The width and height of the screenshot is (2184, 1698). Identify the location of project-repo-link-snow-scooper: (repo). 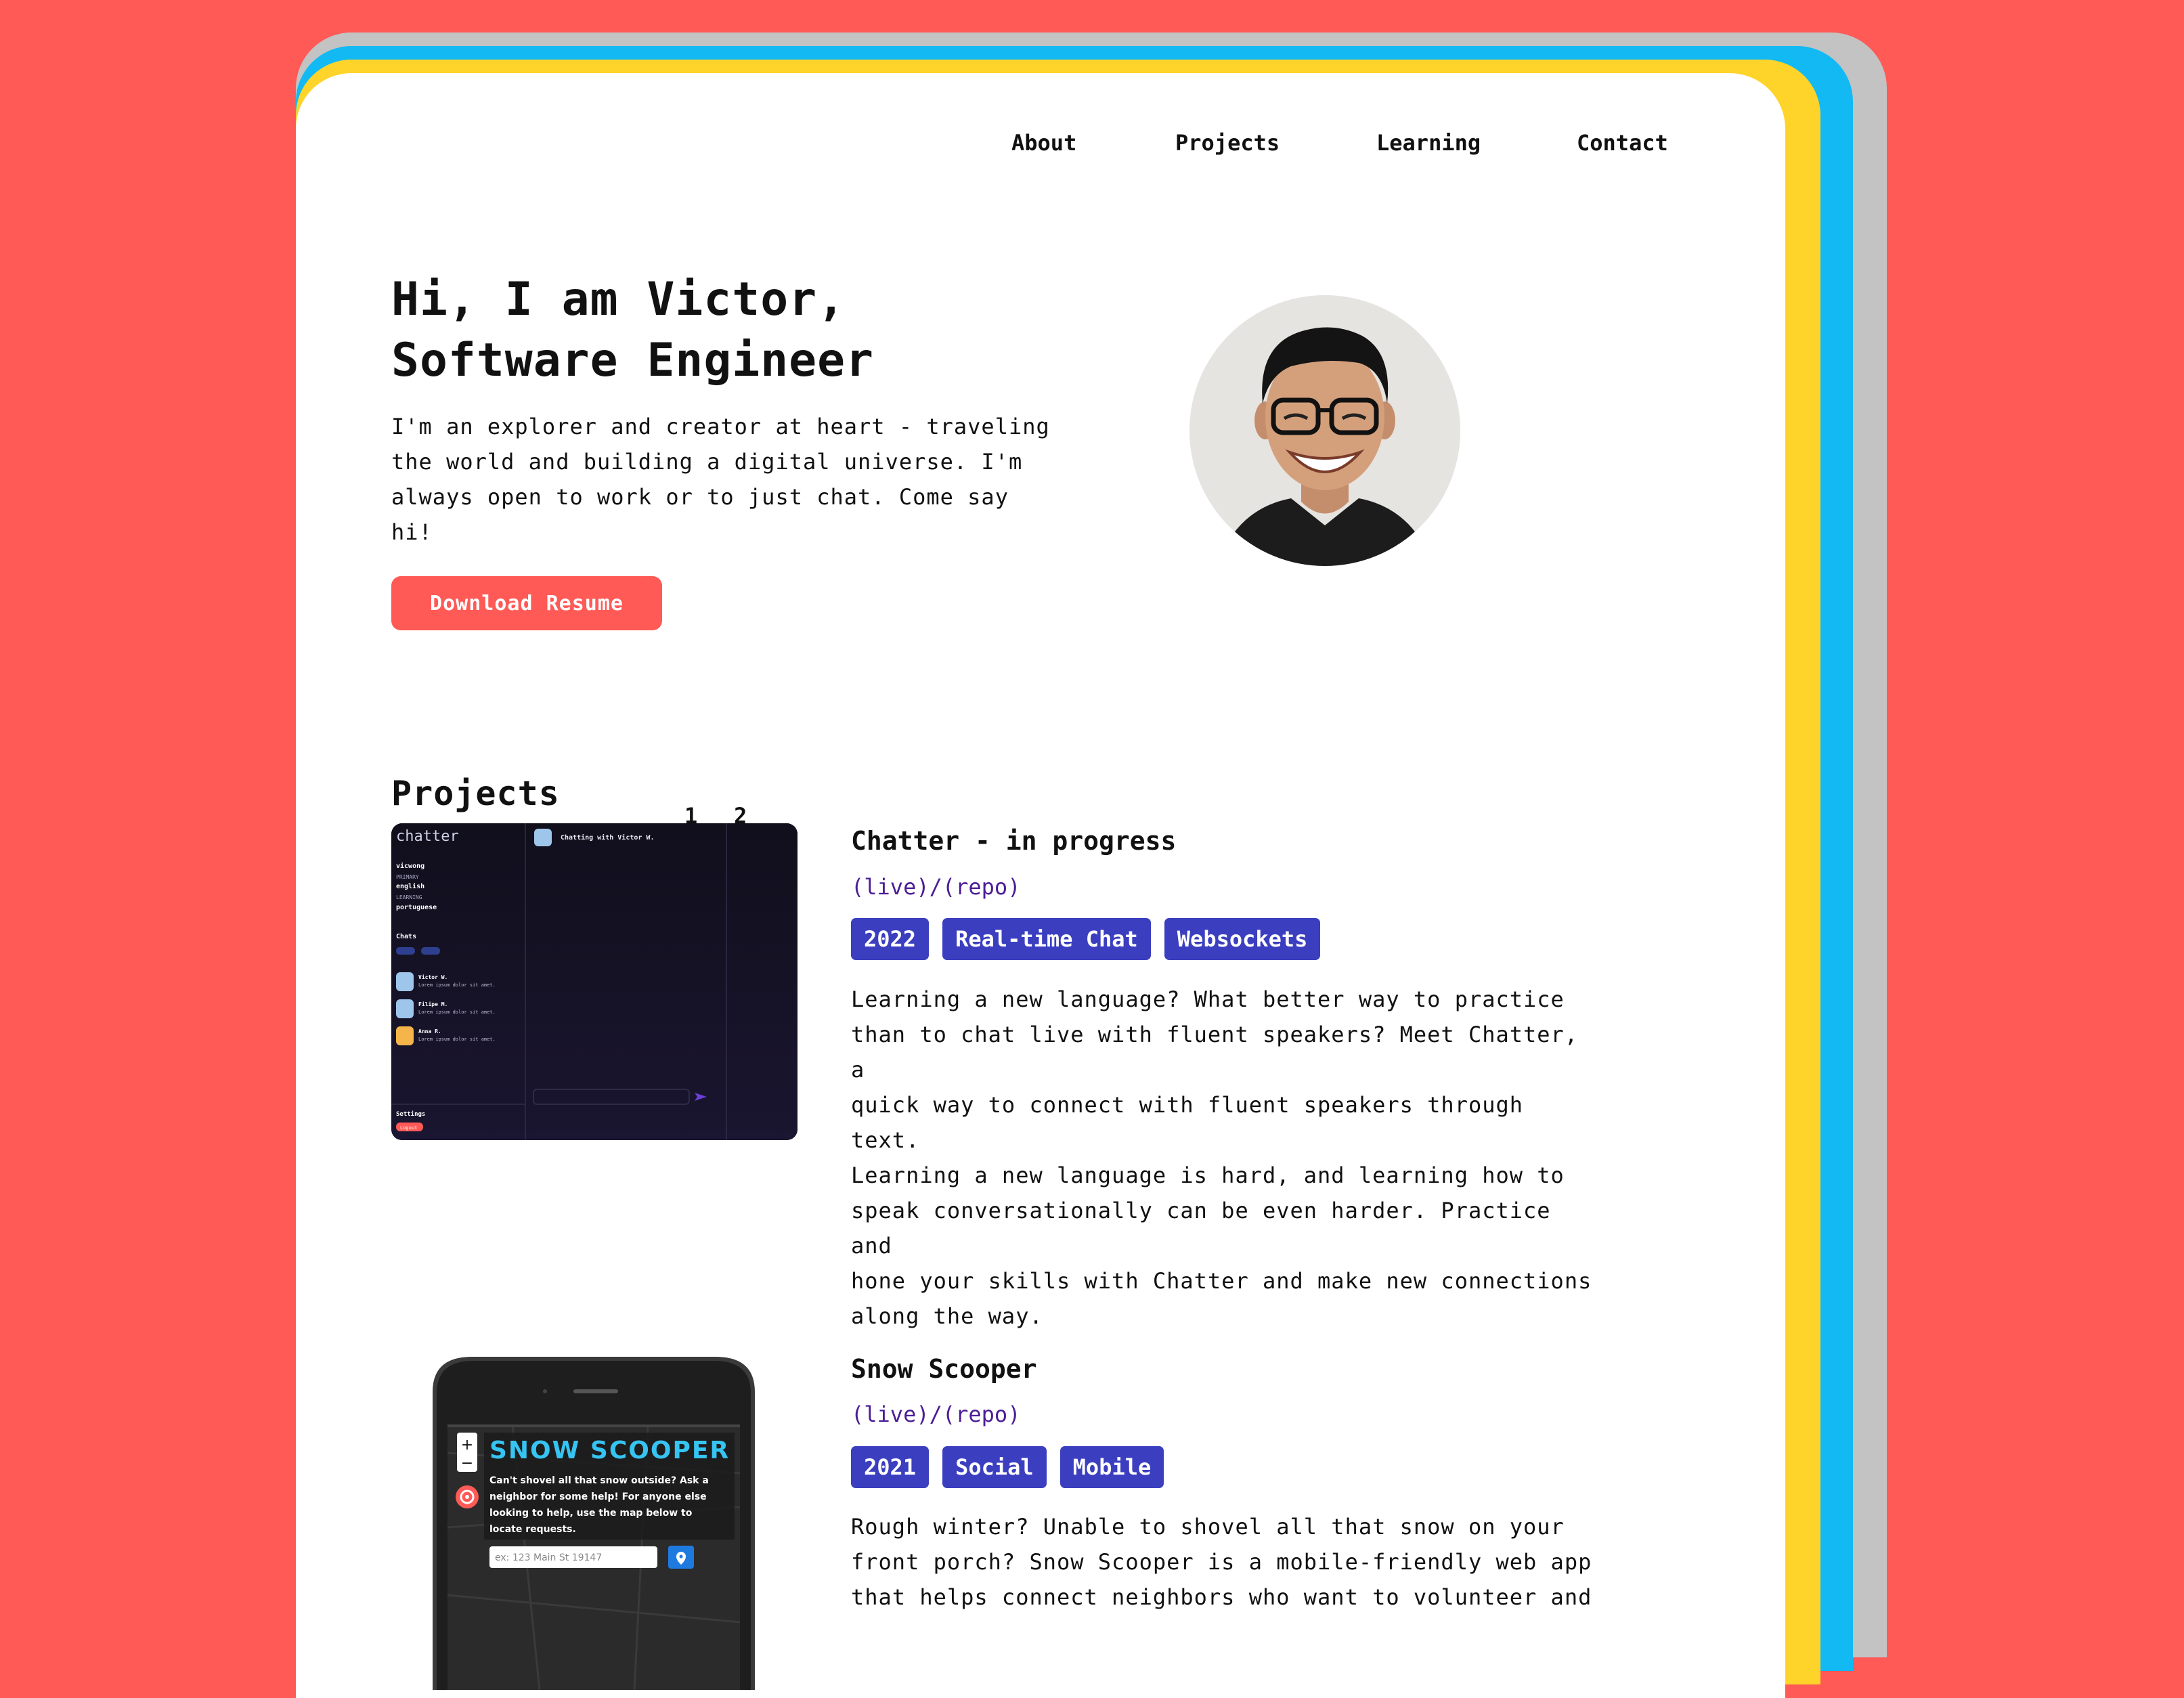
(981, 1414).